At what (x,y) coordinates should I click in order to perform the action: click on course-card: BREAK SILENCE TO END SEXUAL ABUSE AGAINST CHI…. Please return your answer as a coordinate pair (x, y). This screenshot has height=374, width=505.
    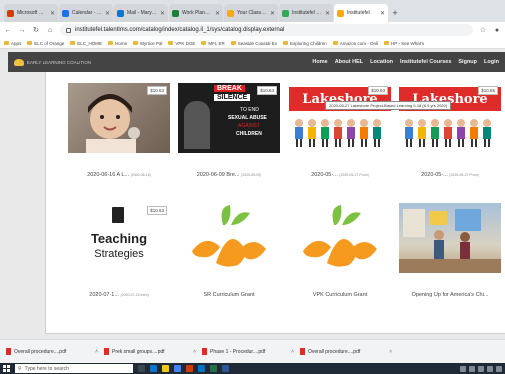
    Looking at the image, I should click on (229, 130).